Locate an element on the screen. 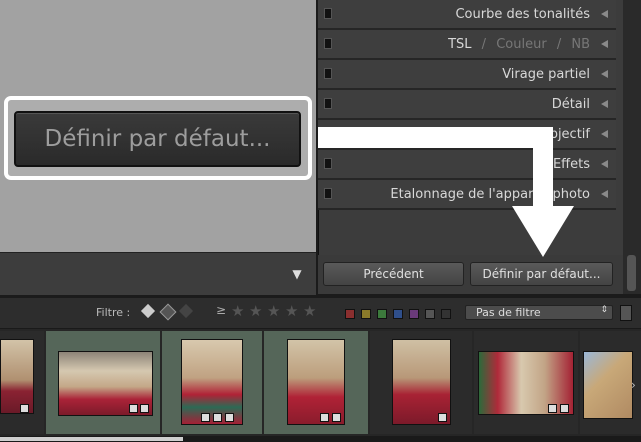 The image size is (641, 442). filter-lock-icon is located at coordinates (626, 313).